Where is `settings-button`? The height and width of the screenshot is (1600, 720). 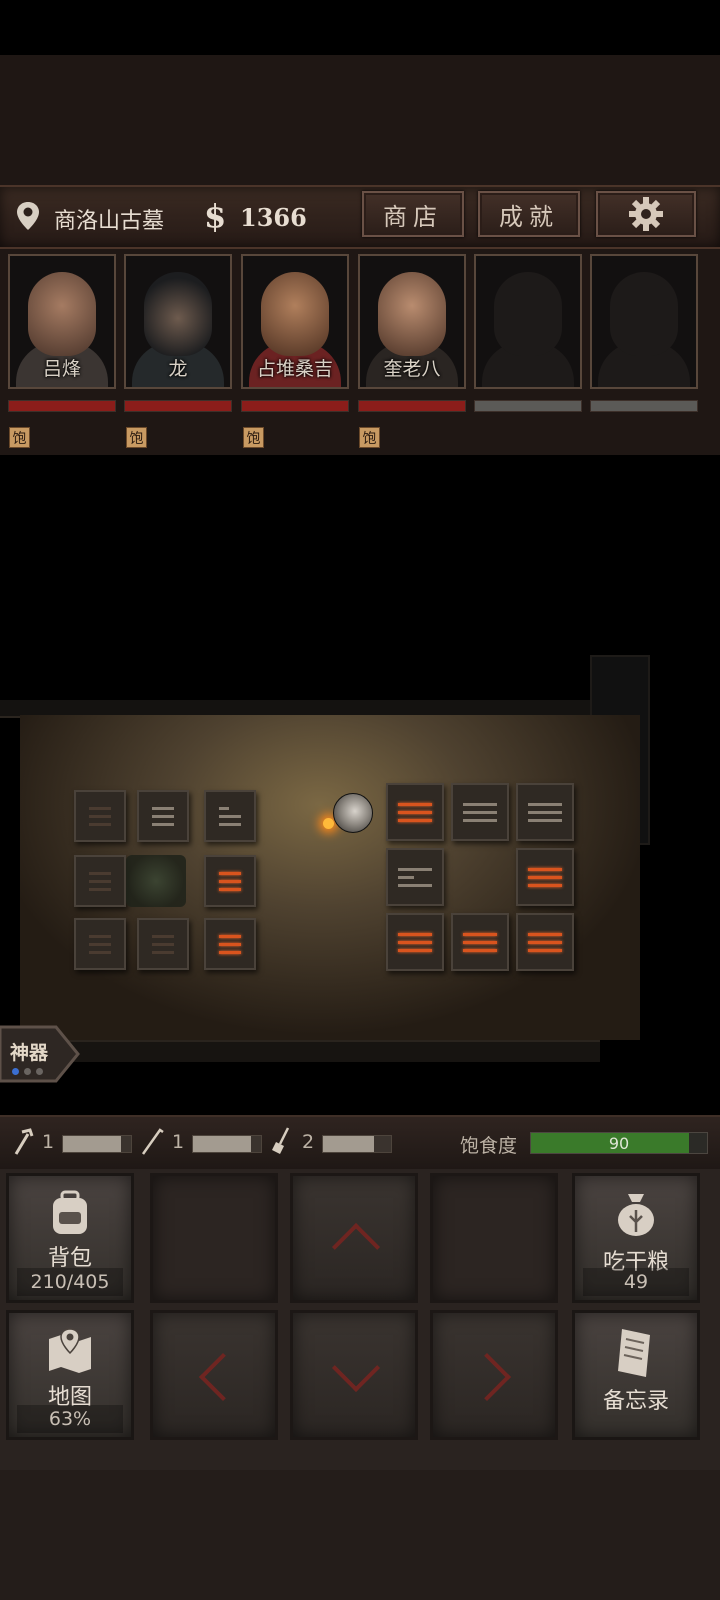 settings-button is located at coordinates (646, 214).